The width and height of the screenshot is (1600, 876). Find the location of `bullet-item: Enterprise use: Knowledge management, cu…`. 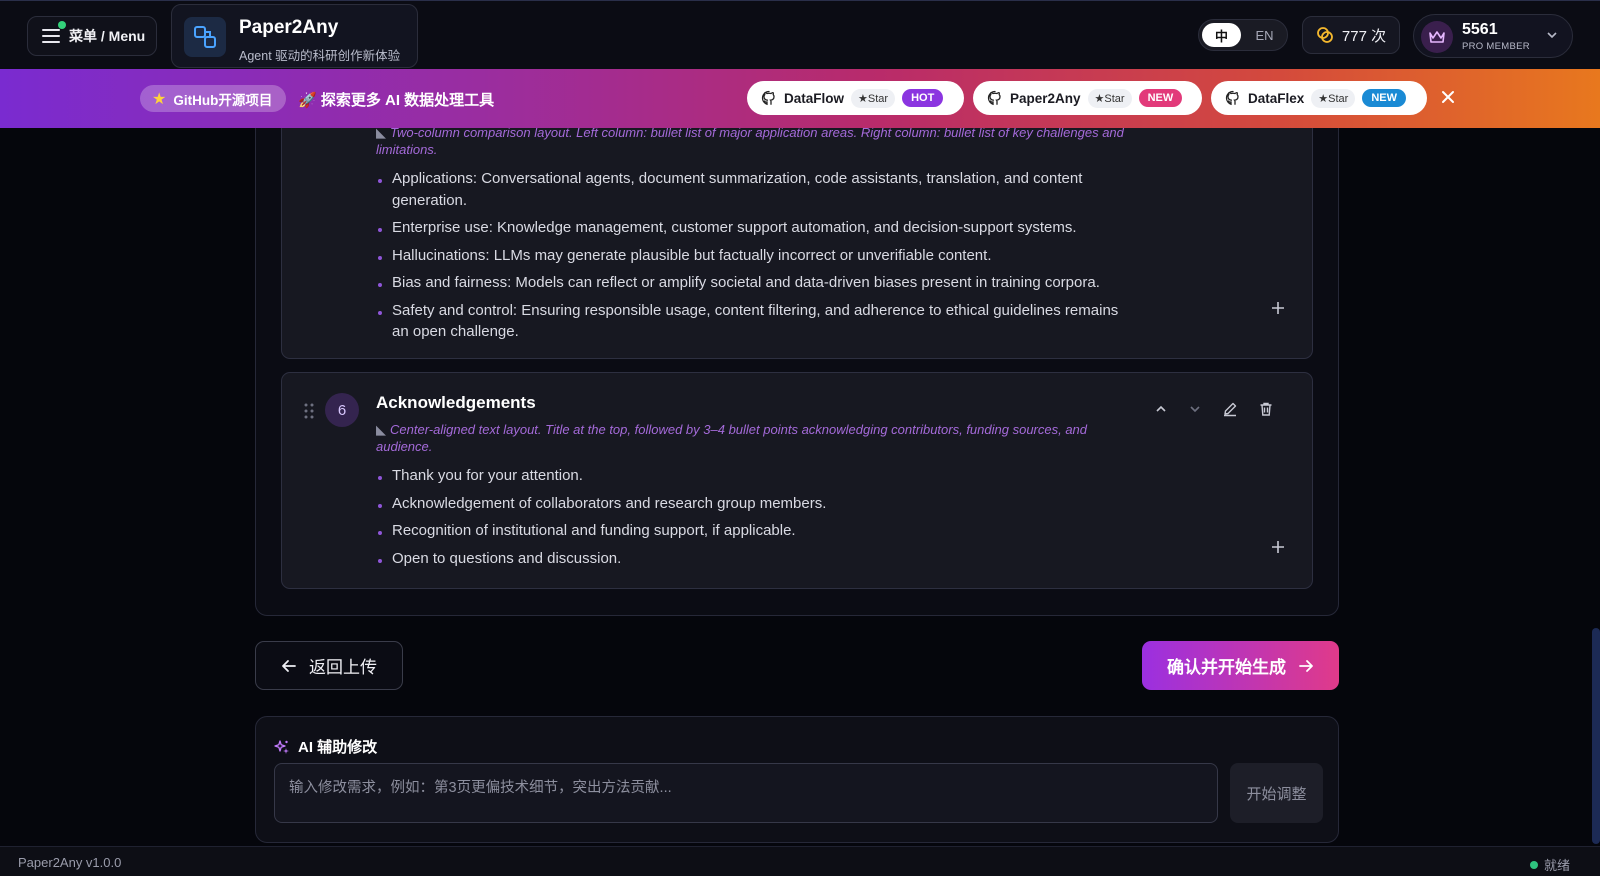

bullet-item: Enterprise use: Knowledge management, cu… is located at coordinates (756, 228).